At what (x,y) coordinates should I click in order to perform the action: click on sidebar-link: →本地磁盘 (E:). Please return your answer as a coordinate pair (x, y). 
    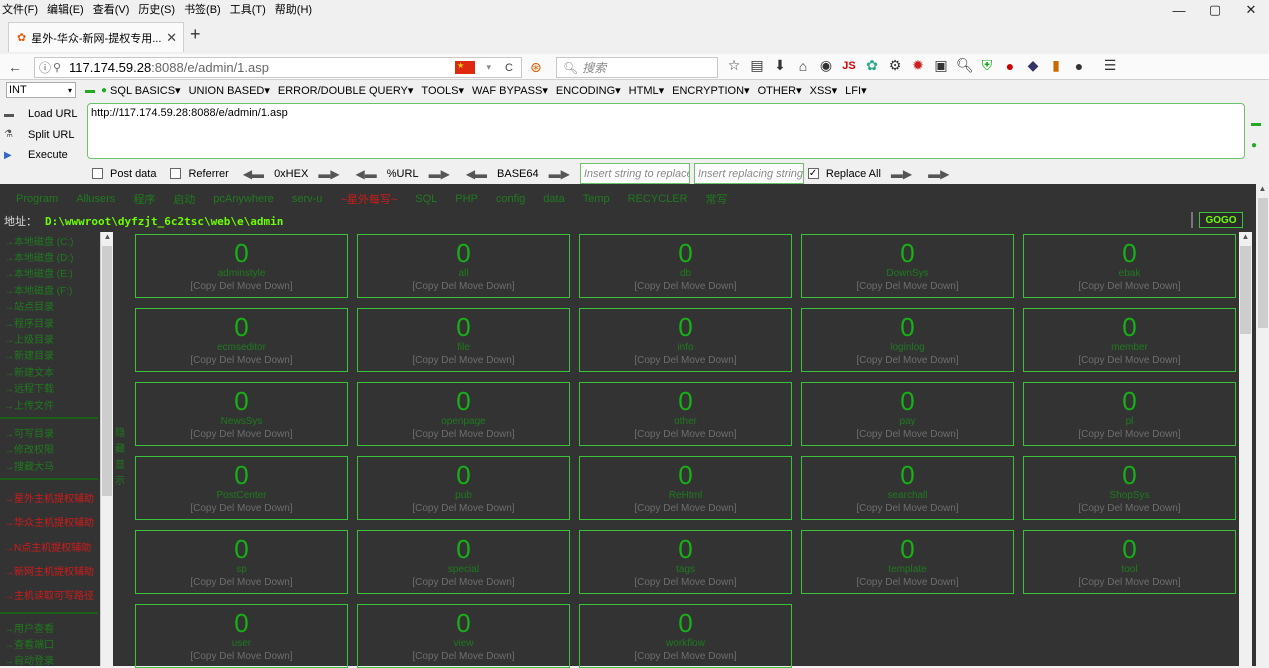
    Looking at the image, I should click on (49, 273).